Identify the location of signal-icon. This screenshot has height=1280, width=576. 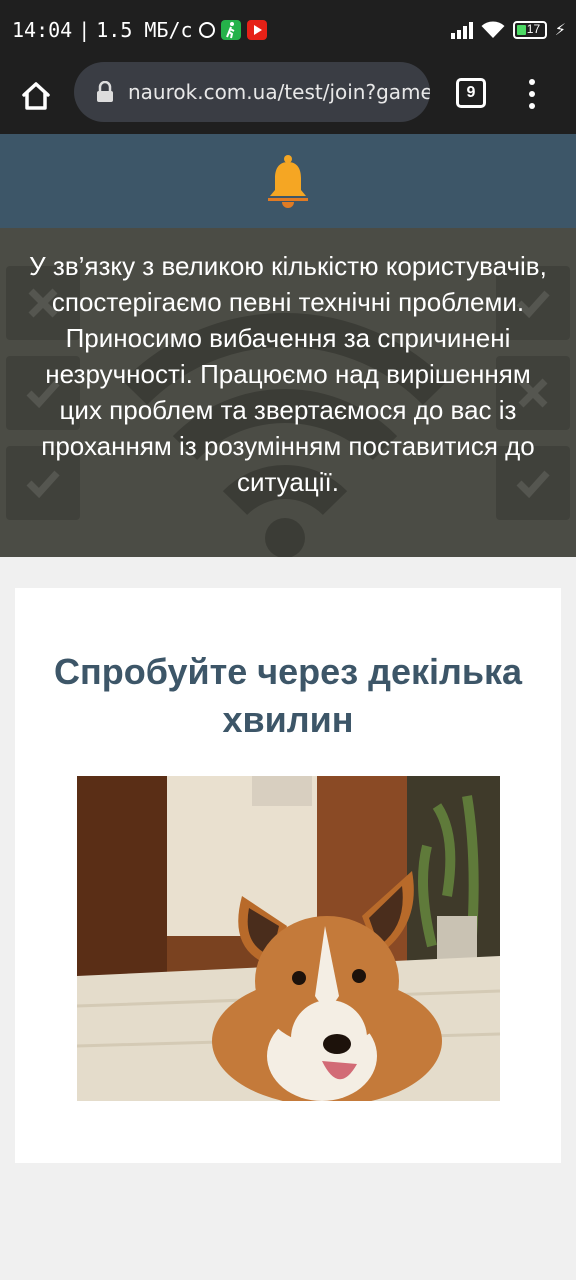
(461, 30).